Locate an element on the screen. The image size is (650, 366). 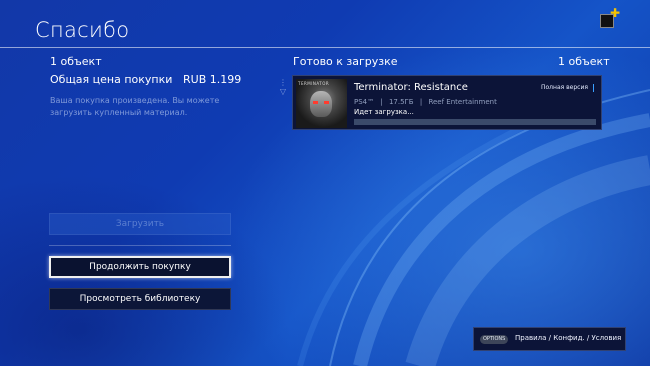
download-item-count: 1 объект is located at coordinates (584, 61).